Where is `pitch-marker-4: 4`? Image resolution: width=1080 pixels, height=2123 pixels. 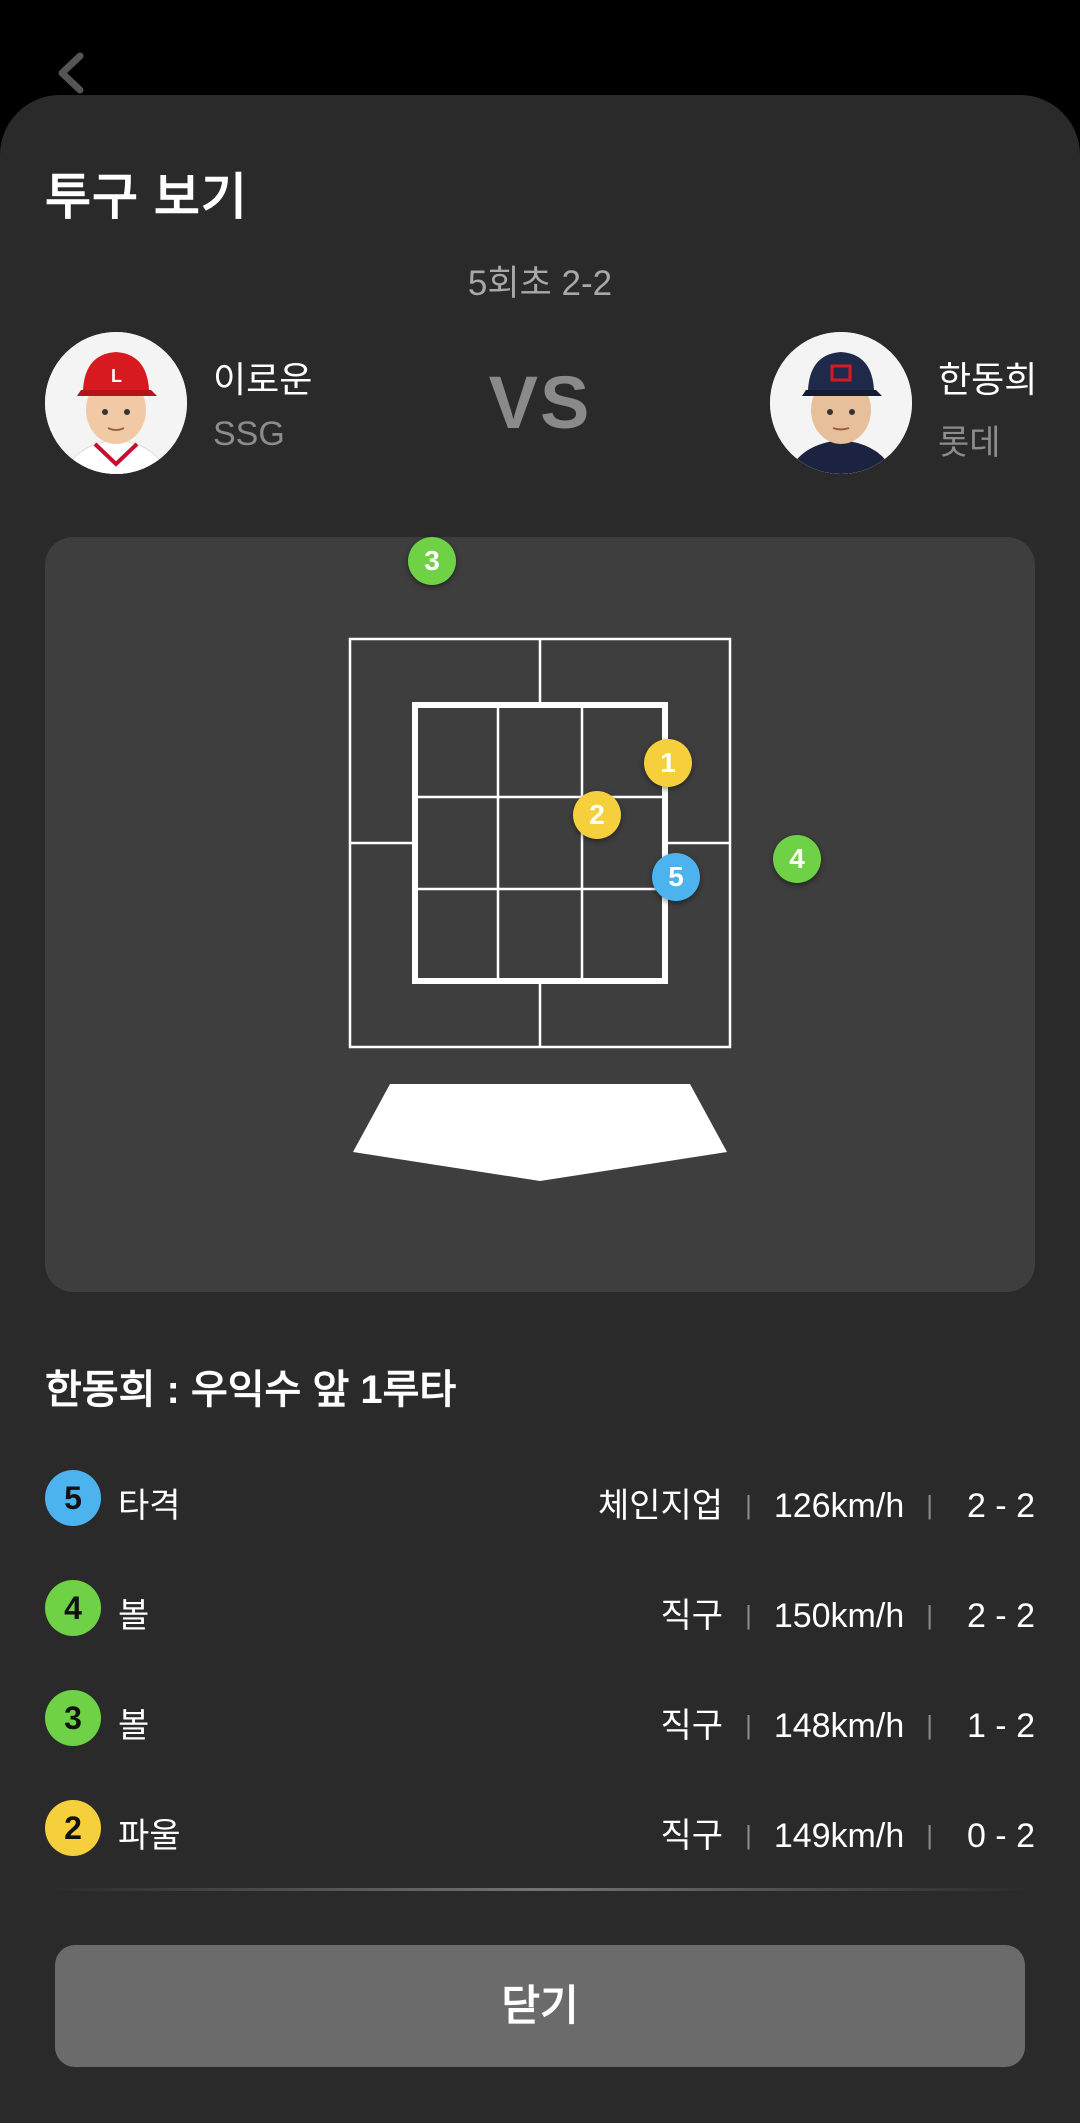
pitch-marker-4: 4 is located at coordinates (797, 859).